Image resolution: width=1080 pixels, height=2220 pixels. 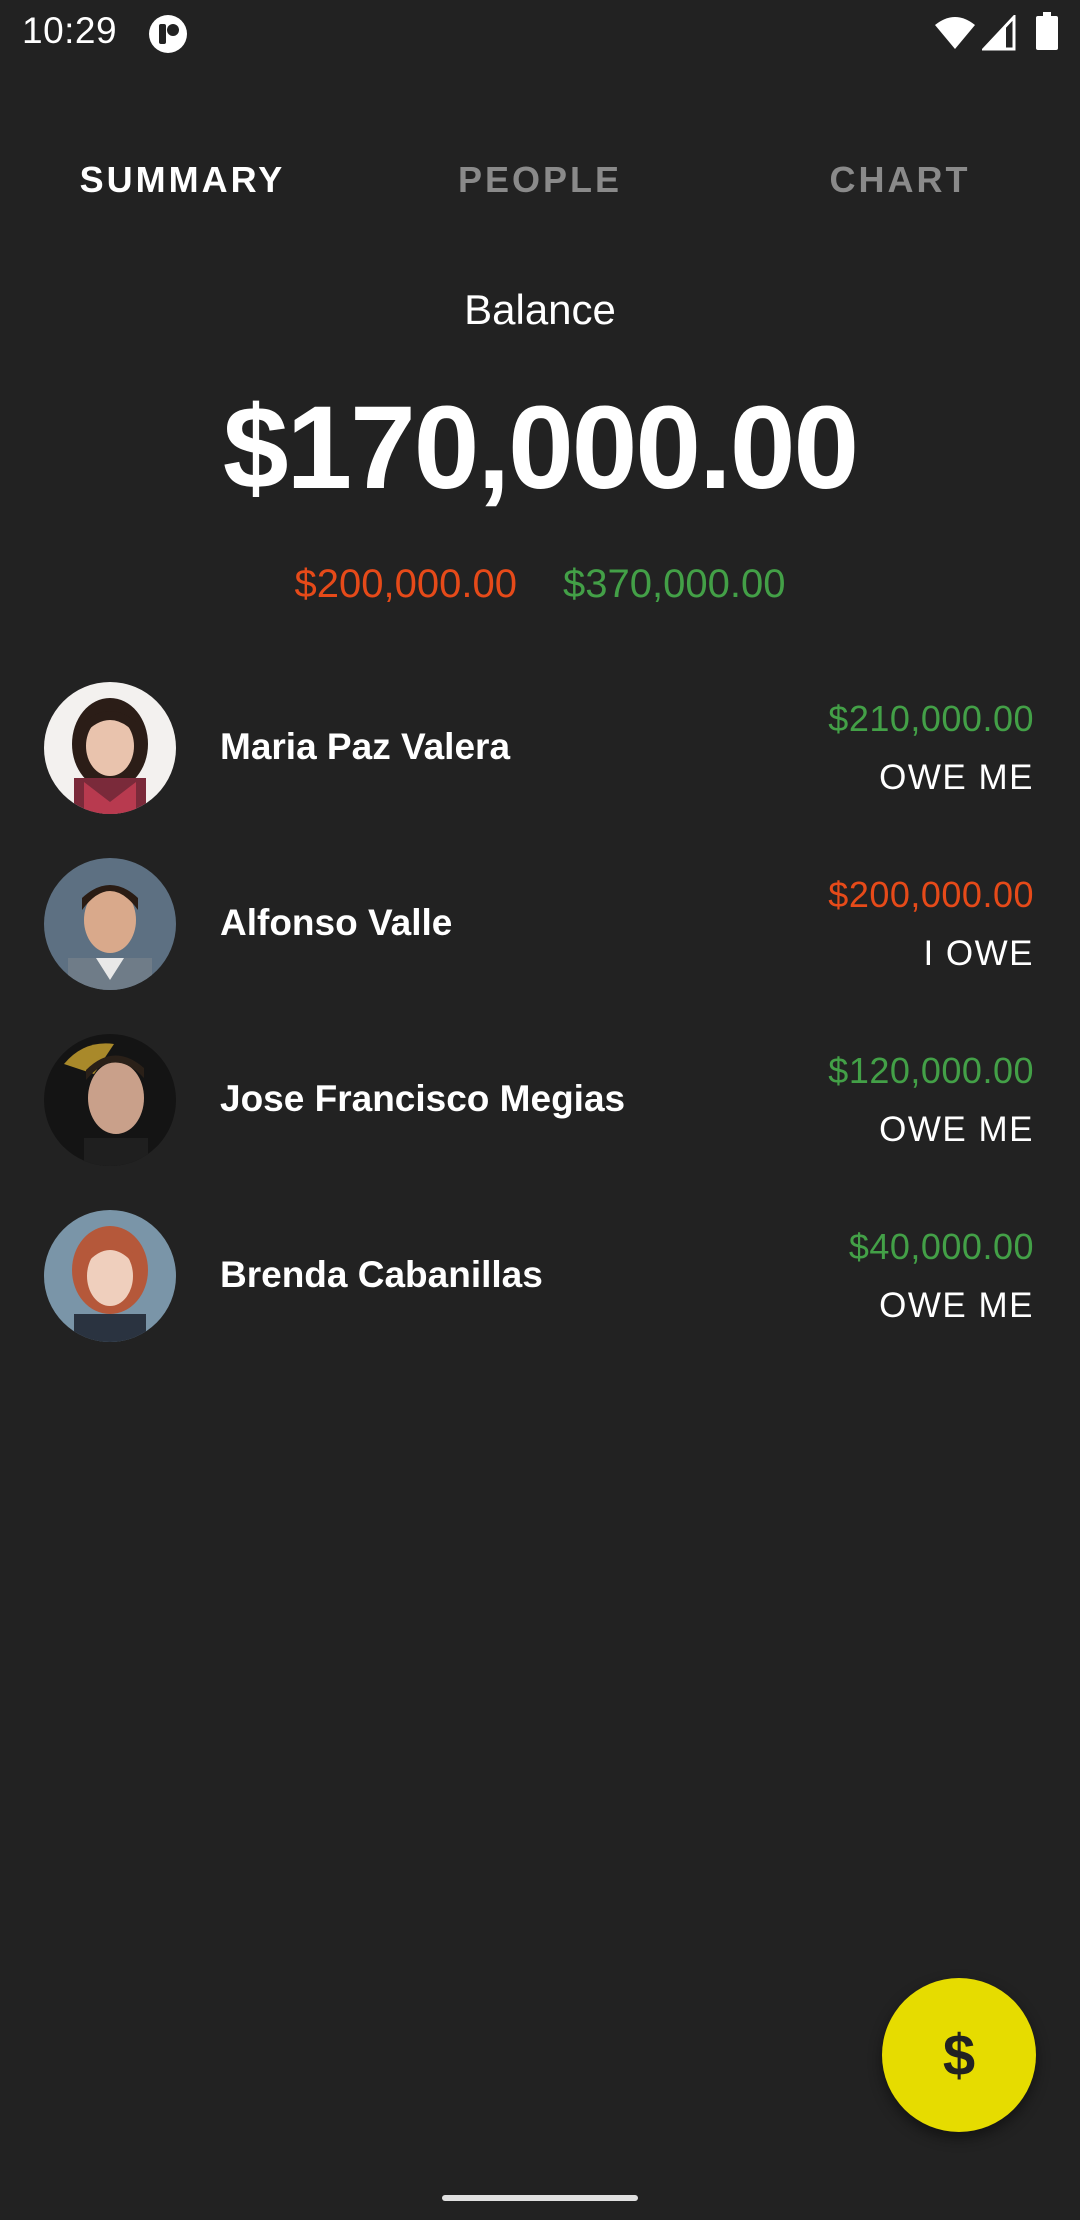 I want to click on person-row-jose-francisco-megias: Jose Francisco Megias $120,000.00 OWE ME, so click(x=540, y=1104).